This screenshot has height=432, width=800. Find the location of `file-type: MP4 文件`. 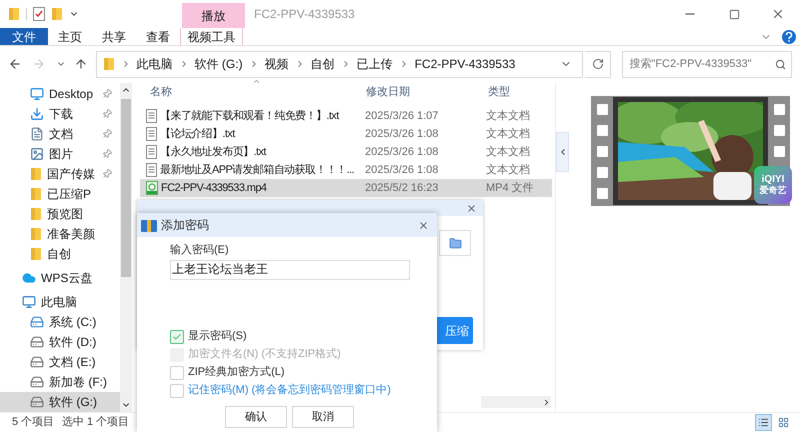

file-type: MP4 文件 is located at coordinates (509, 188).